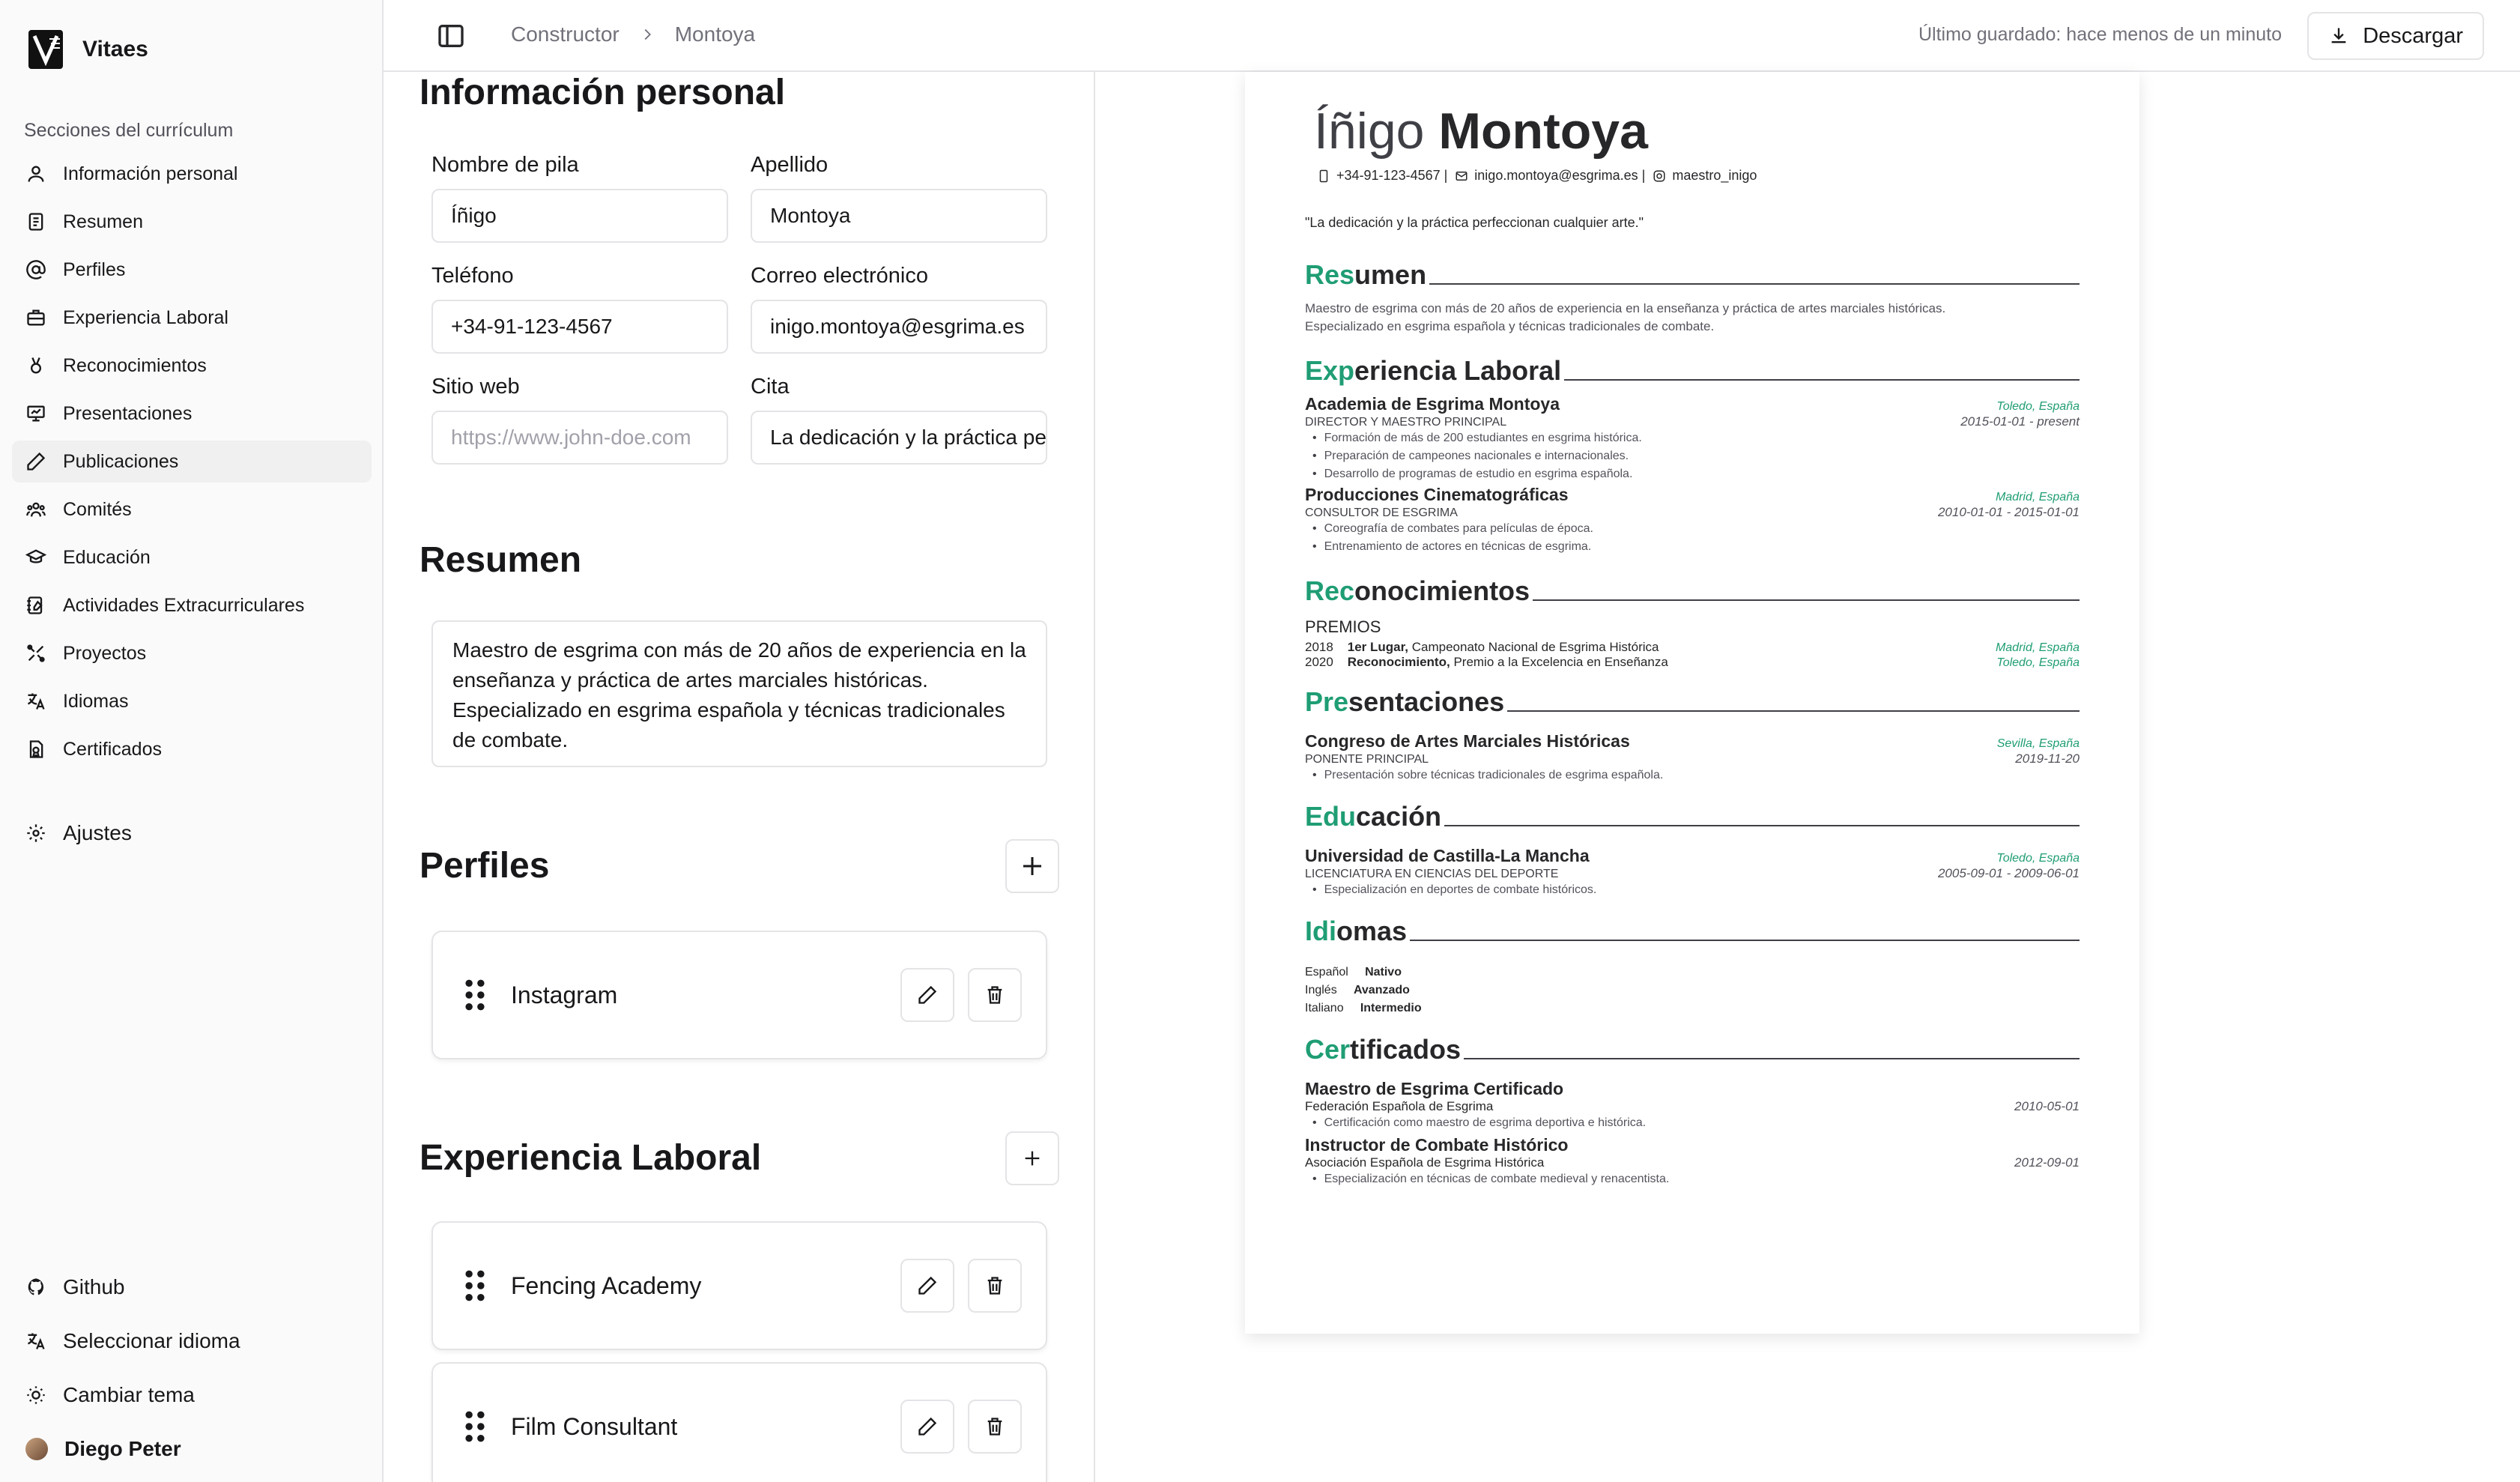 This screenshot has width=2520, height=1482. Describe the element at coordinates (1330, 370) in the screenshot. I see `section-accent: Exp` at that location.